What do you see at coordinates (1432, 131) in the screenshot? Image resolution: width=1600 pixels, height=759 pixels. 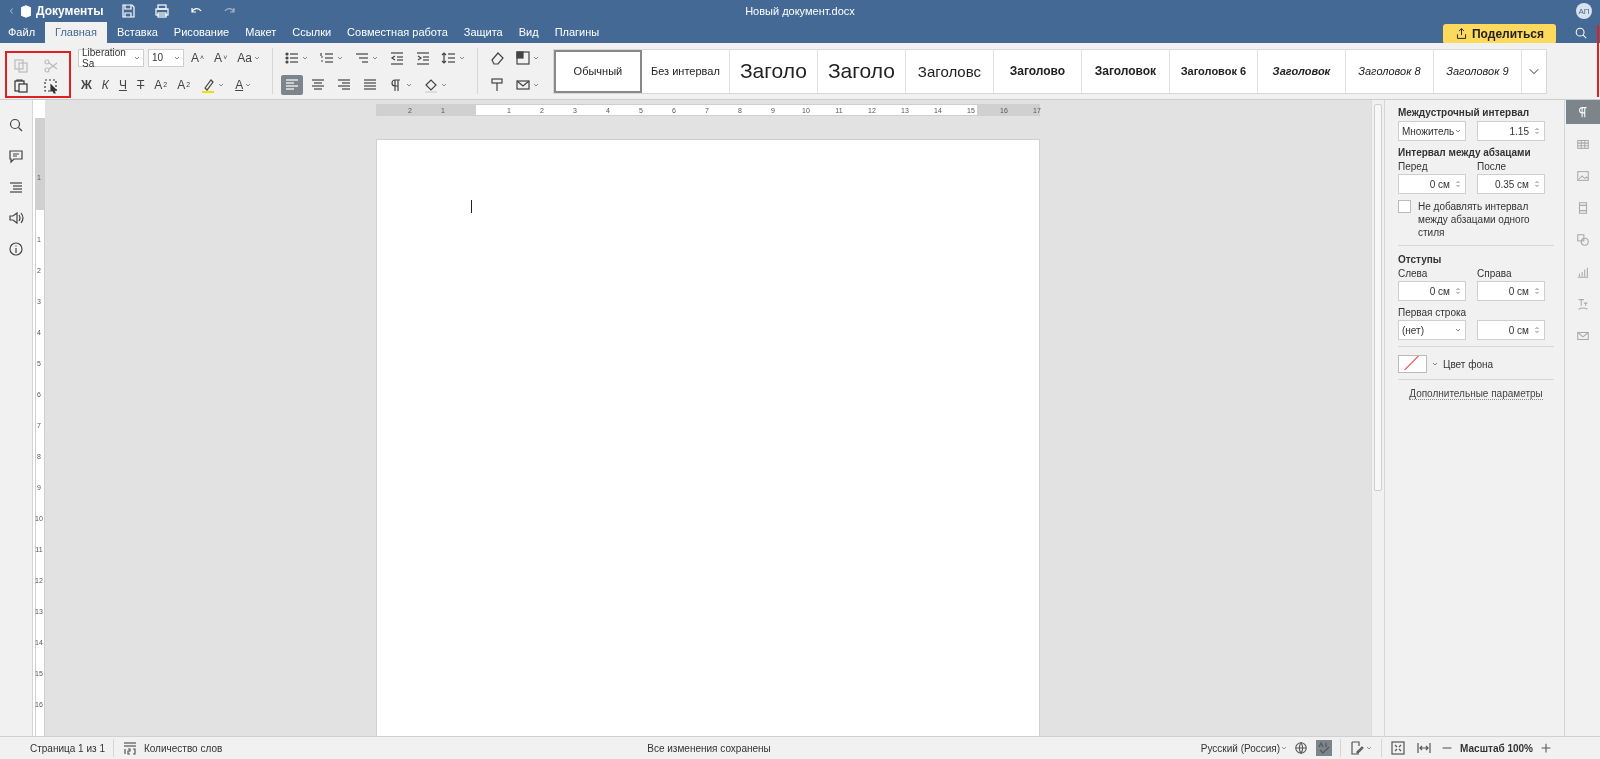 I see `line-spacing-mode-dropdown: Множитель` at bounding box center [1432, 131].